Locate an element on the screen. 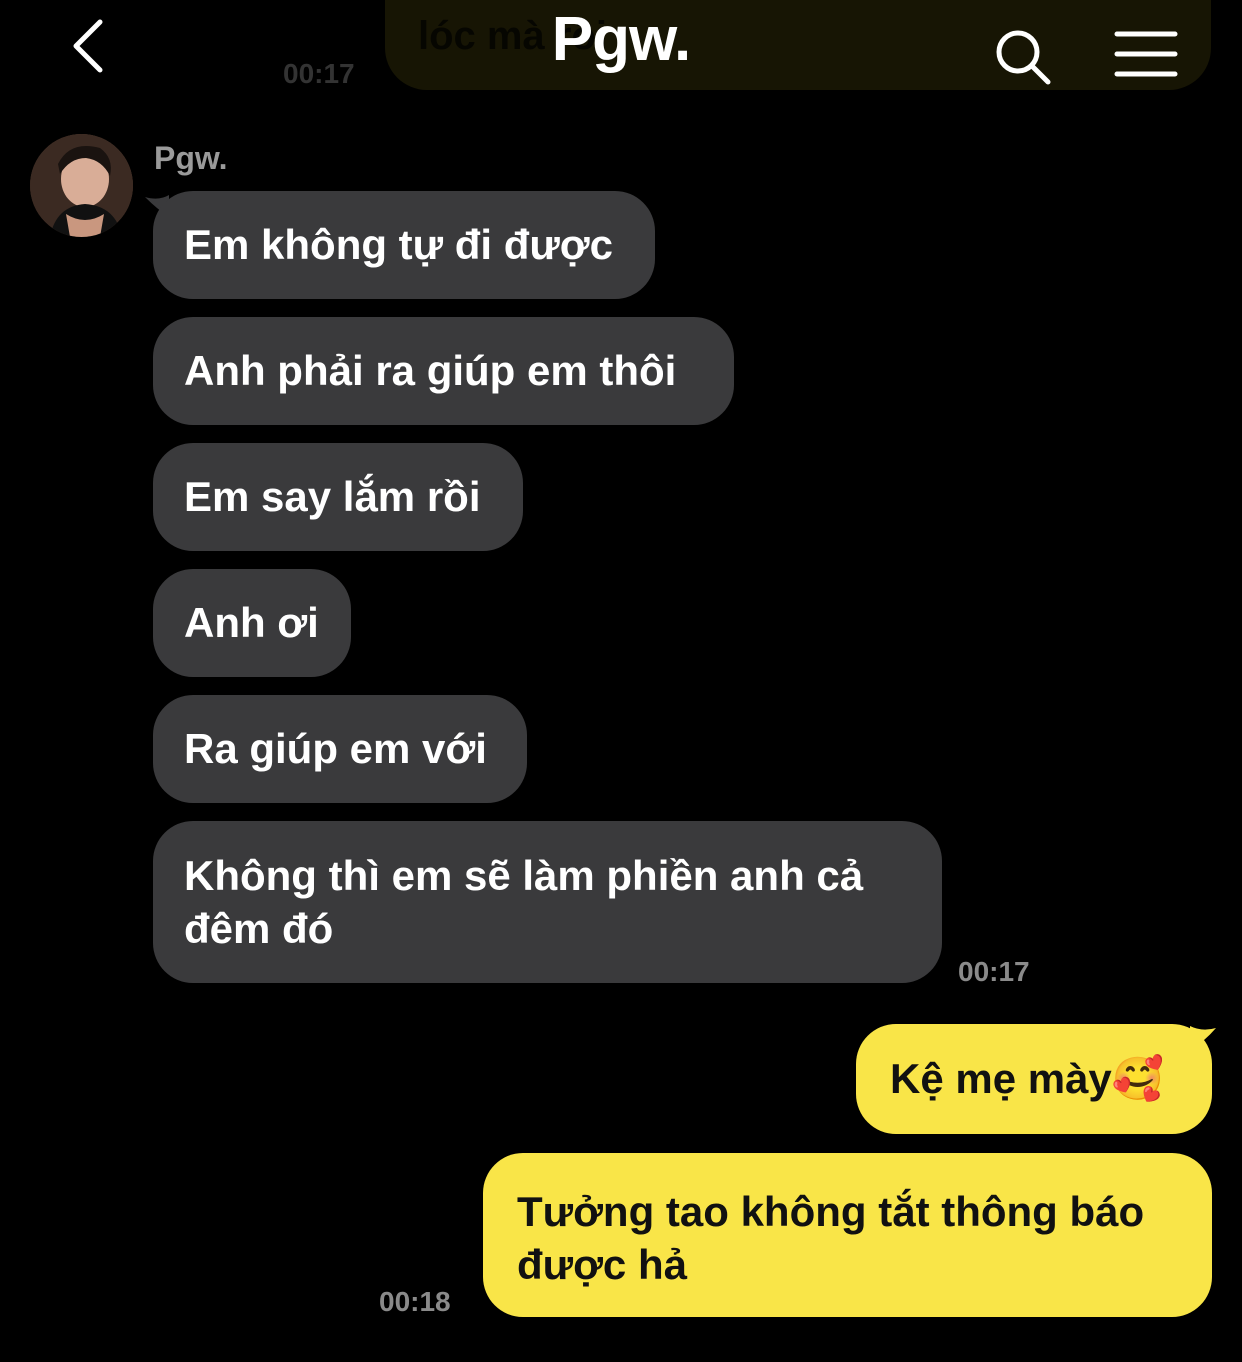  incoming-message-bubble: Anh ơi is located at coordinates (252, 623).